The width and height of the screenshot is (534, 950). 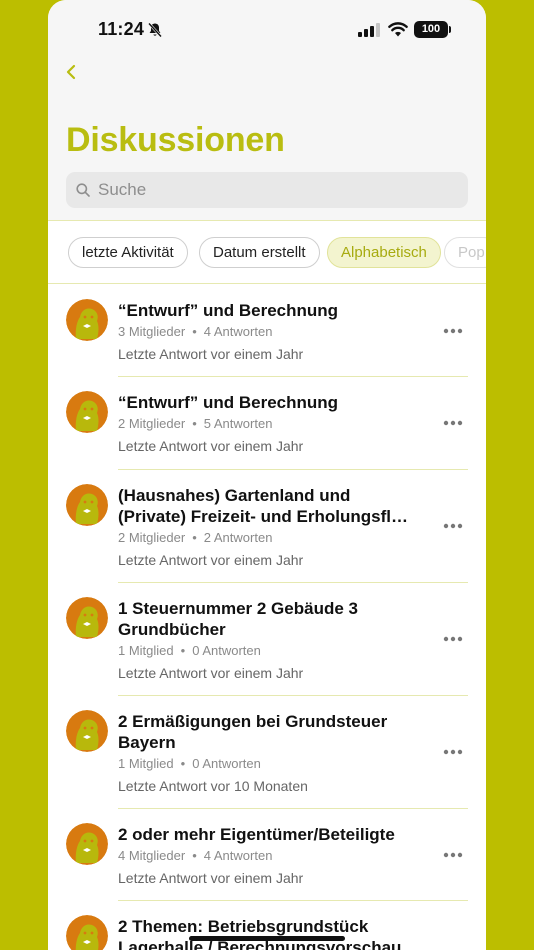 I want to click on answer-count: 5 Antworten, so click(x=238, y=423).